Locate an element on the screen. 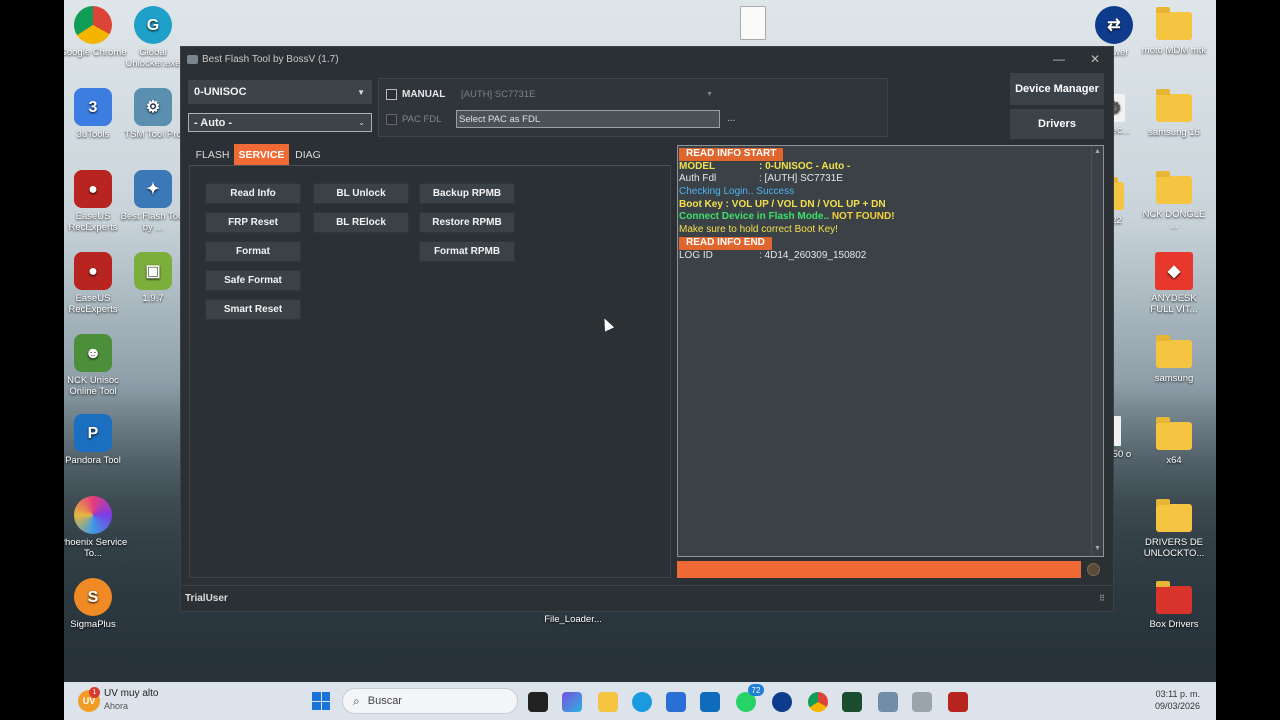 This screenshot has height=720, width=1280. backup-rpmb-button: Backup RPMB is located at coordinates (467, 193).